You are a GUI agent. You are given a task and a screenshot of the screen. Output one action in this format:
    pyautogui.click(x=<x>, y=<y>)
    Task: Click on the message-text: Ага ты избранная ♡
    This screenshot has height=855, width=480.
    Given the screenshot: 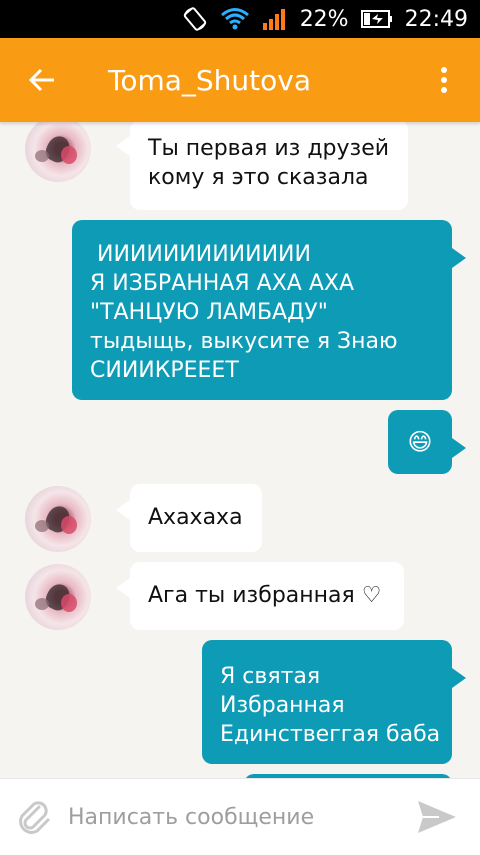 What is the action you would take?
    pyautogui.click(x=265, y=595)
    